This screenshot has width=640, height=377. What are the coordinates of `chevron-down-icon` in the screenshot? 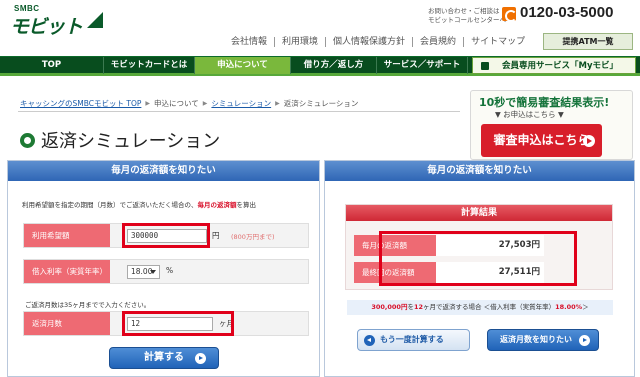 It's located at (153, 272).